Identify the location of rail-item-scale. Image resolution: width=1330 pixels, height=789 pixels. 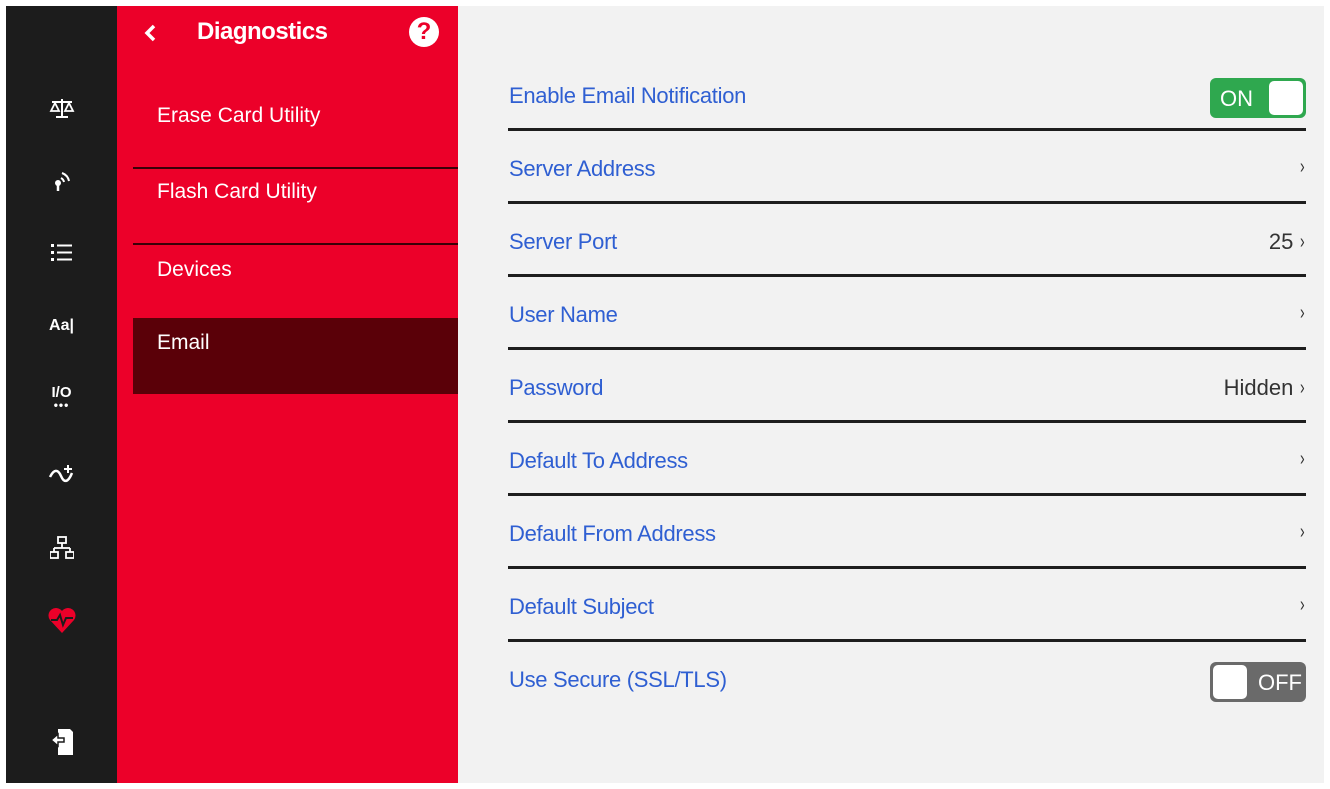
(61, 108).